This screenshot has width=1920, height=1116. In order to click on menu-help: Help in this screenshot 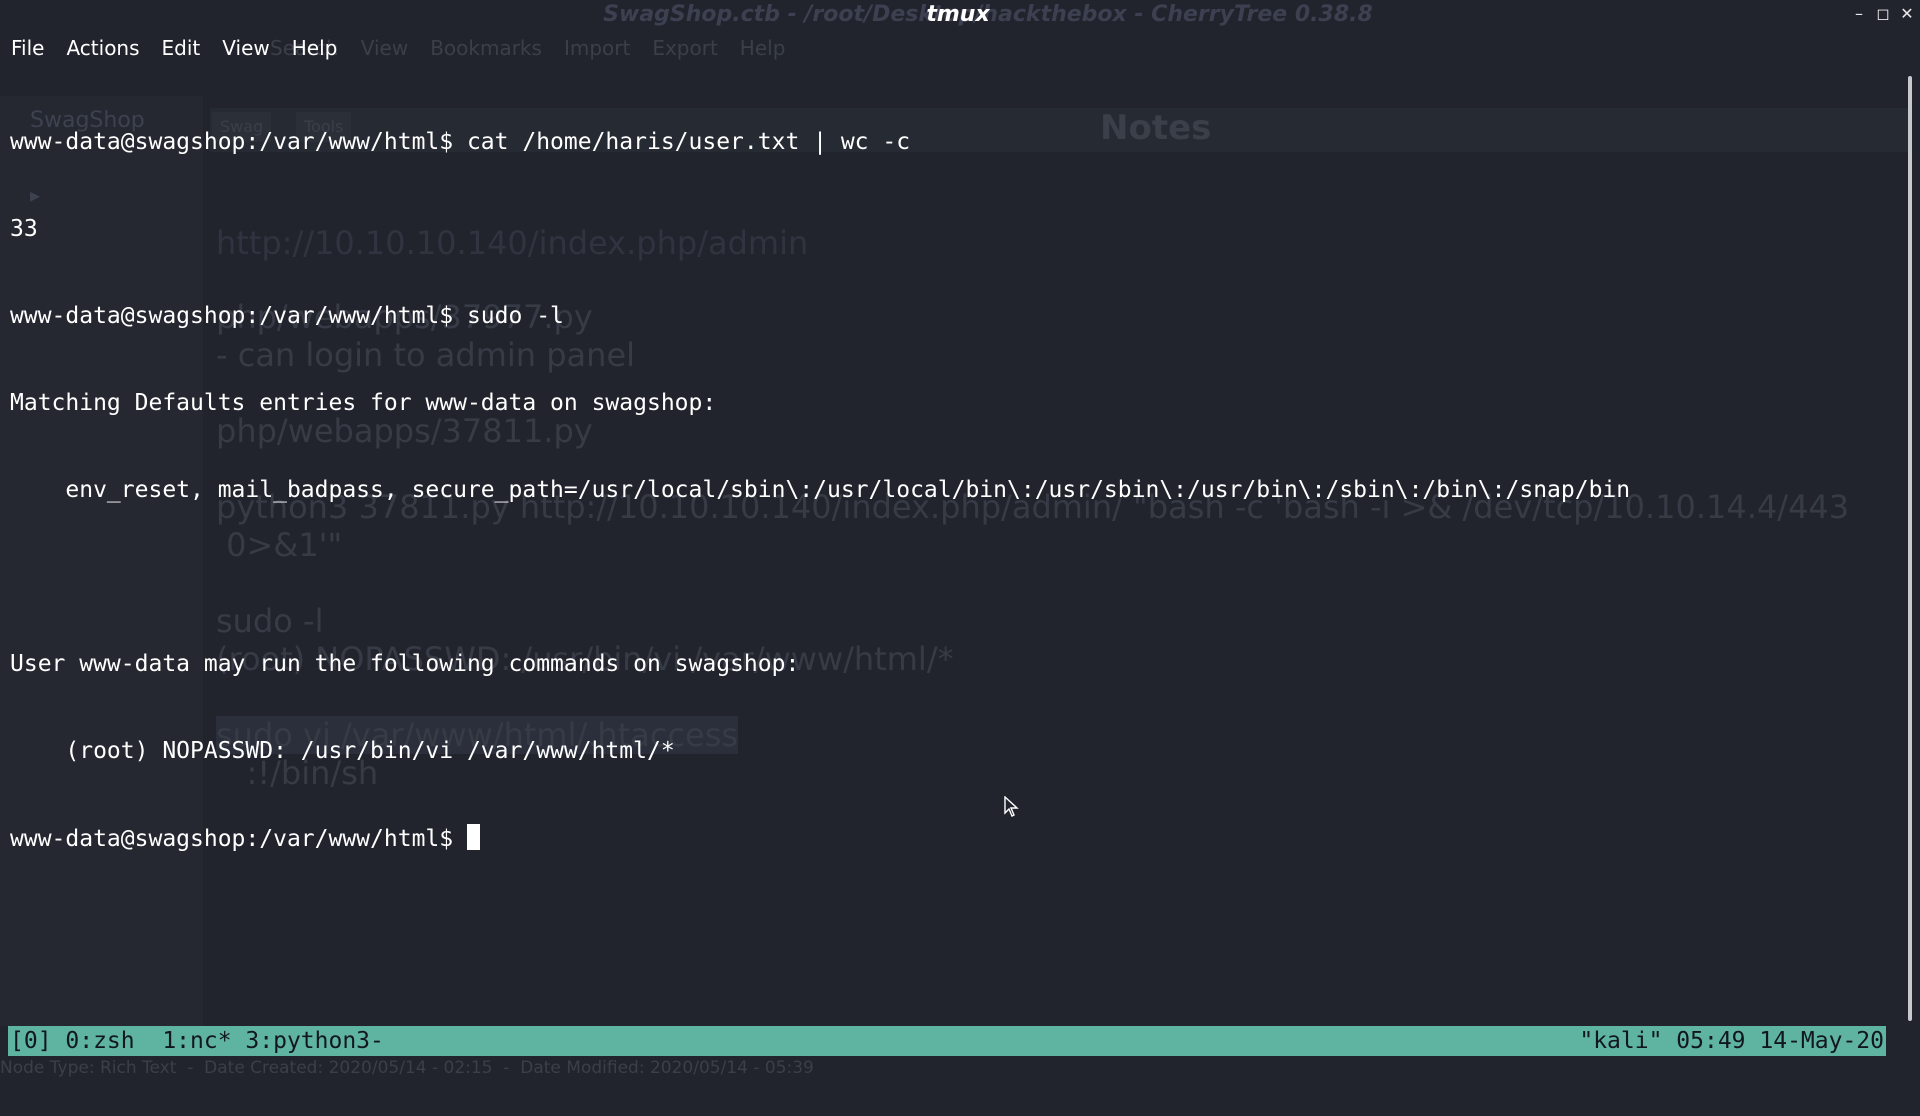, I will do `click(315, 48)`.